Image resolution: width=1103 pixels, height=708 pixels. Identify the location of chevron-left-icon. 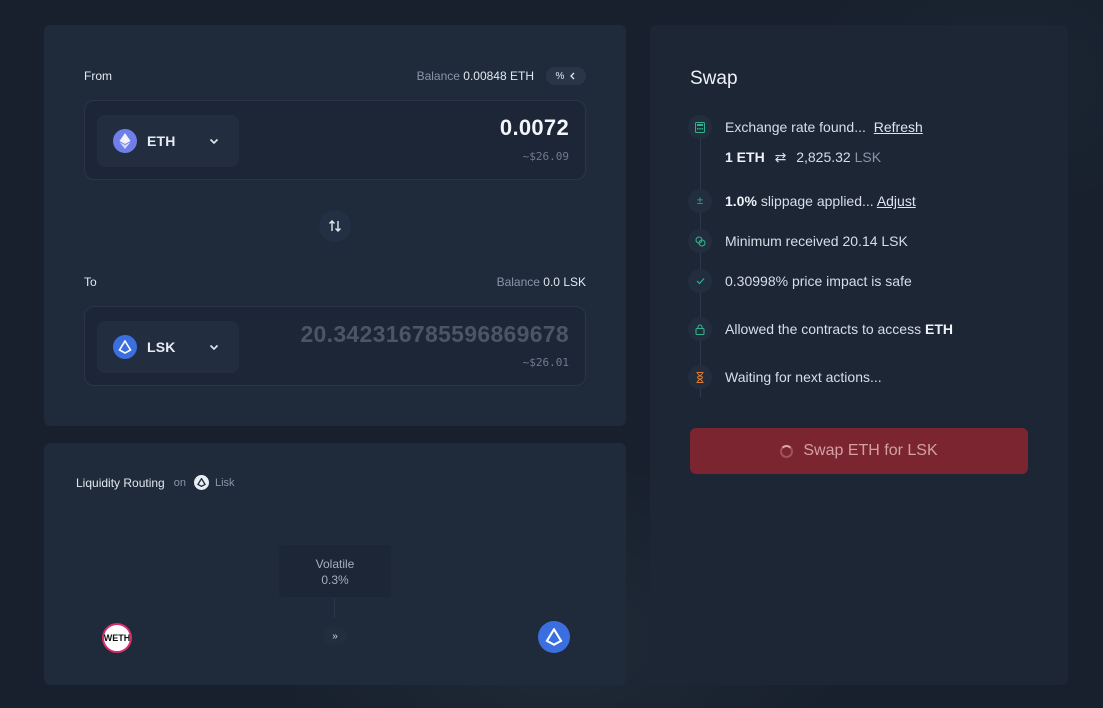
(572, 76).